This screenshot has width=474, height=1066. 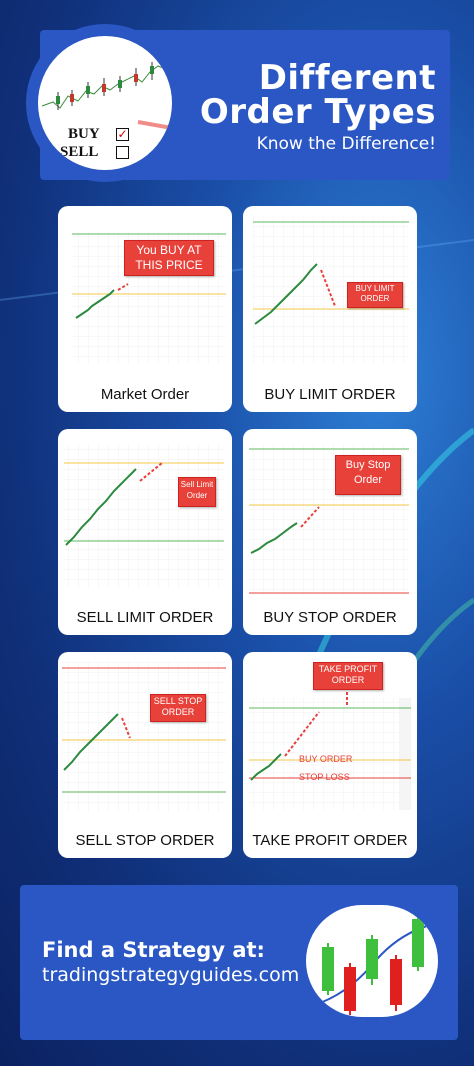 I want to click on sell-limit-chart, so click(x=144, y=516).